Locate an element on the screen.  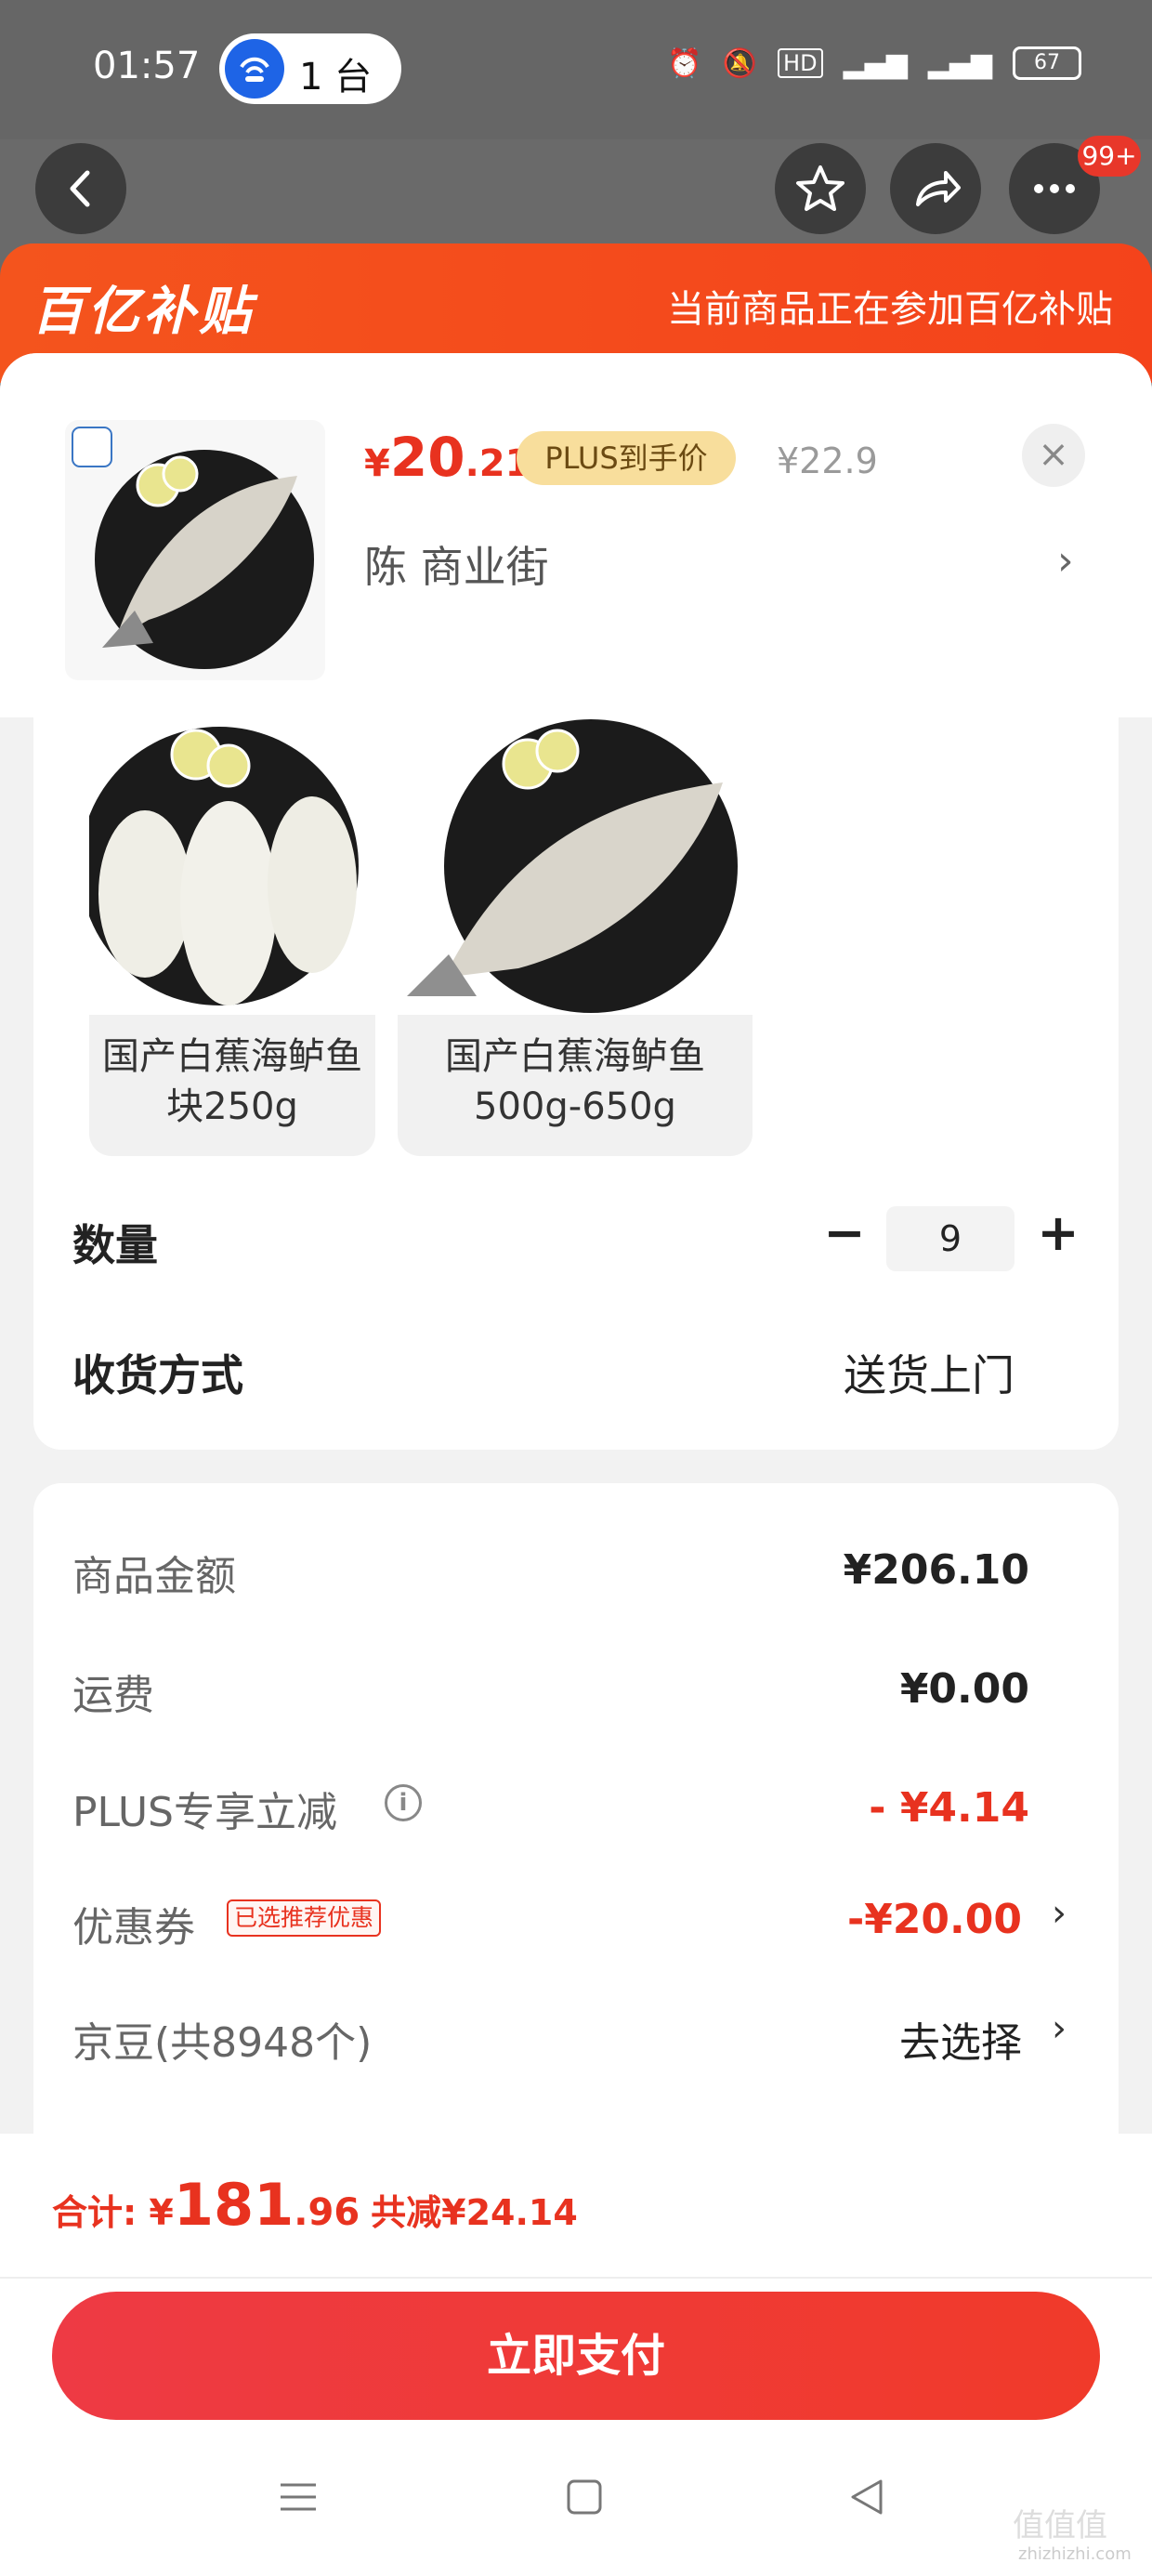
plus-discount-value: - ¥4.14 is located at coordinates (949, 1808).